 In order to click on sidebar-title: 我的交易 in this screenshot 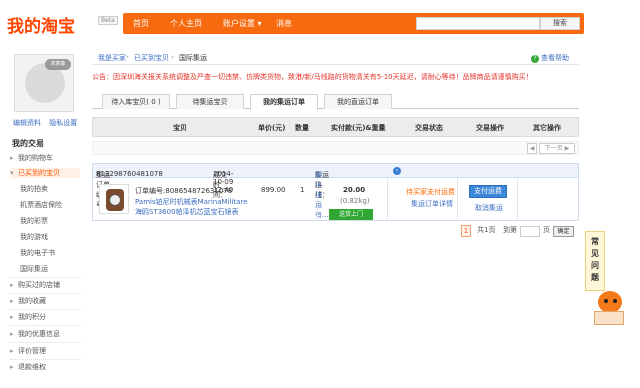, I will do `click(28, 143)`.